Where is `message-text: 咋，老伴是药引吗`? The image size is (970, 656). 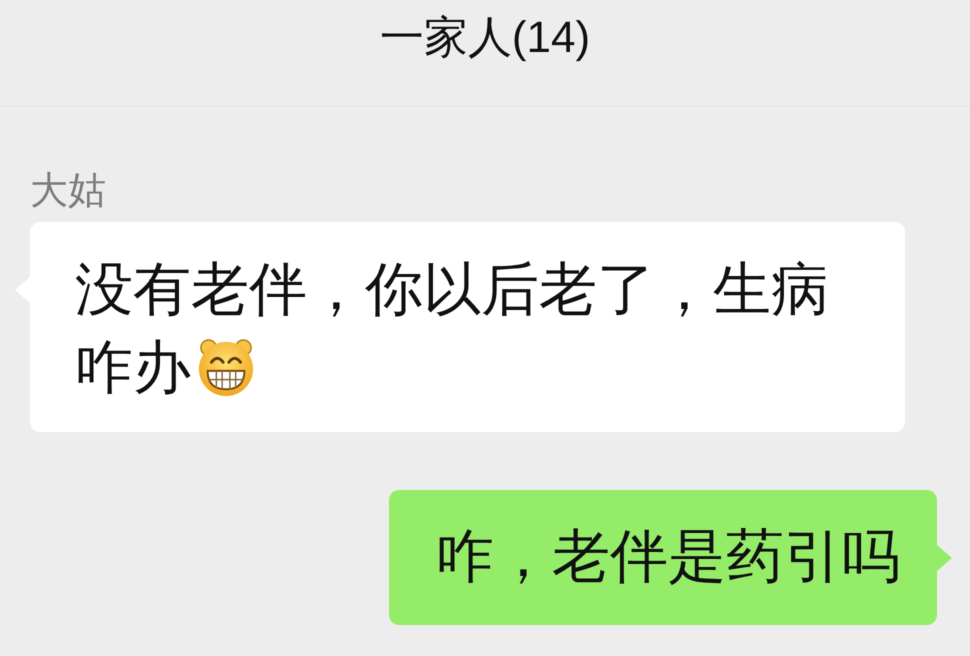
message-text: 咋，老伴是药引吗 is located at coordinates (668, 557).